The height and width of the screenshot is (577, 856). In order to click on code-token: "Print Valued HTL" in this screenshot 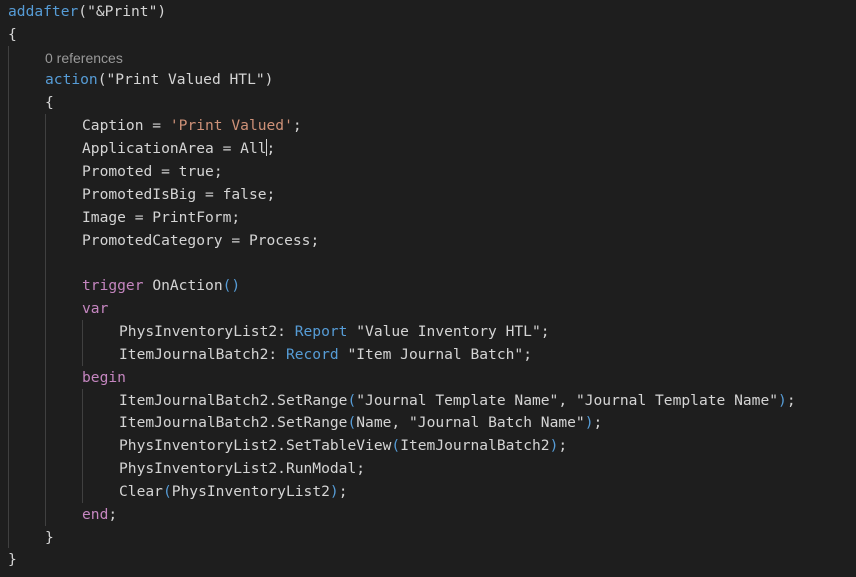, I will do `click(185, 79)`.